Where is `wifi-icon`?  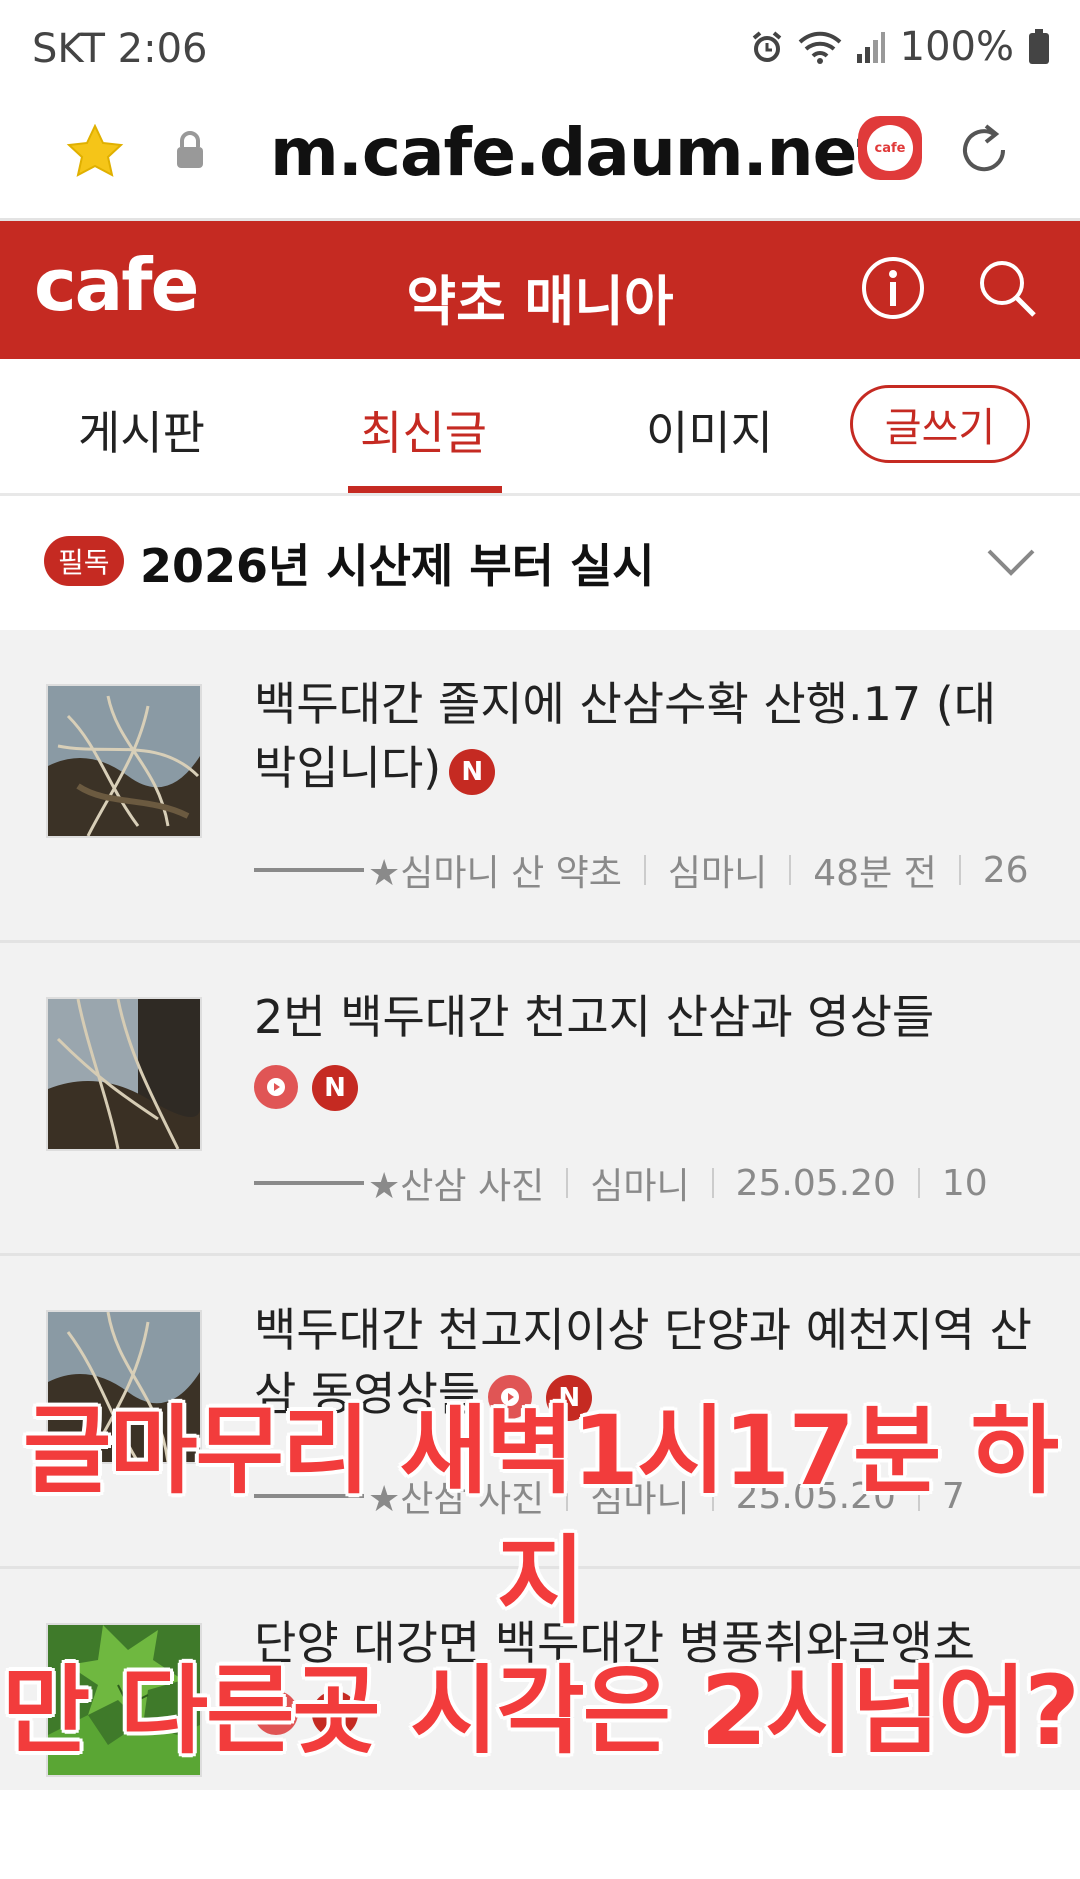
wifi-icon is located at coordinates (819, 47).